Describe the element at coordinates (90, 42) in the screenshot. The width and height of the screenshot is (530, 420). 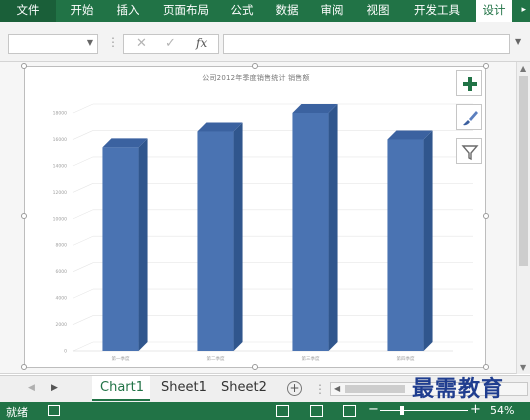
I see `chevron-down-icon: ▼` at that location.